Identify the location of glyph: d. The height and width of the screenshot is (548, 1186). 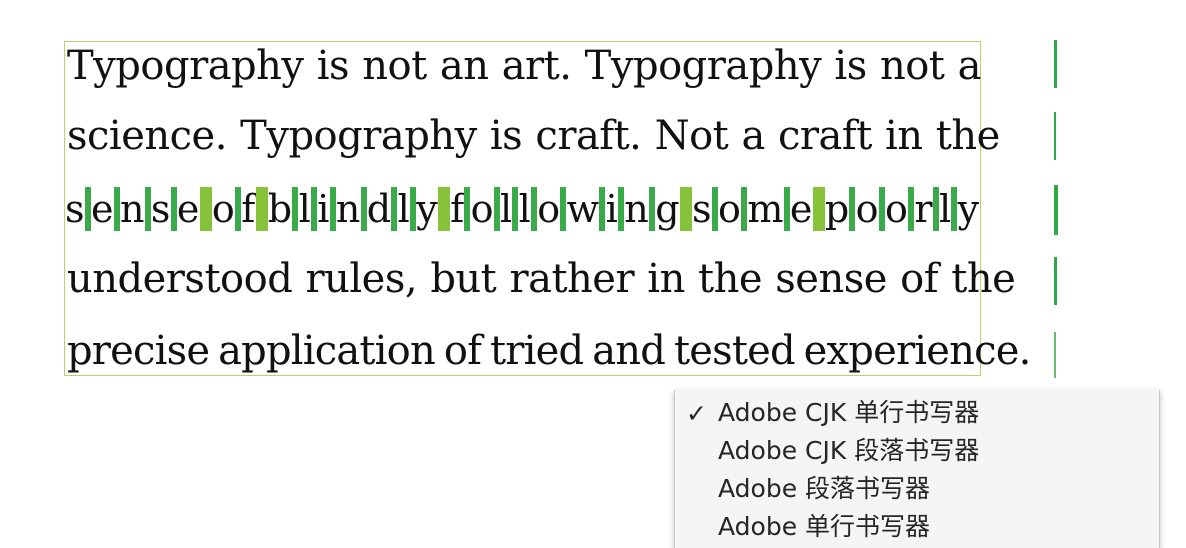
(379, 209).